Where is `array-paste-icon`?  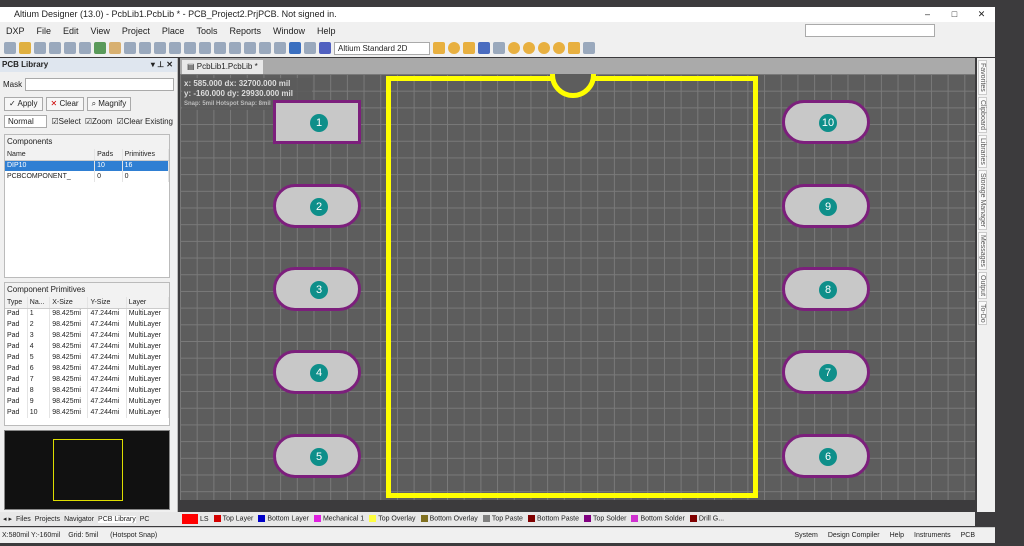 array-paste-icon is located at coordinates (589, 48).